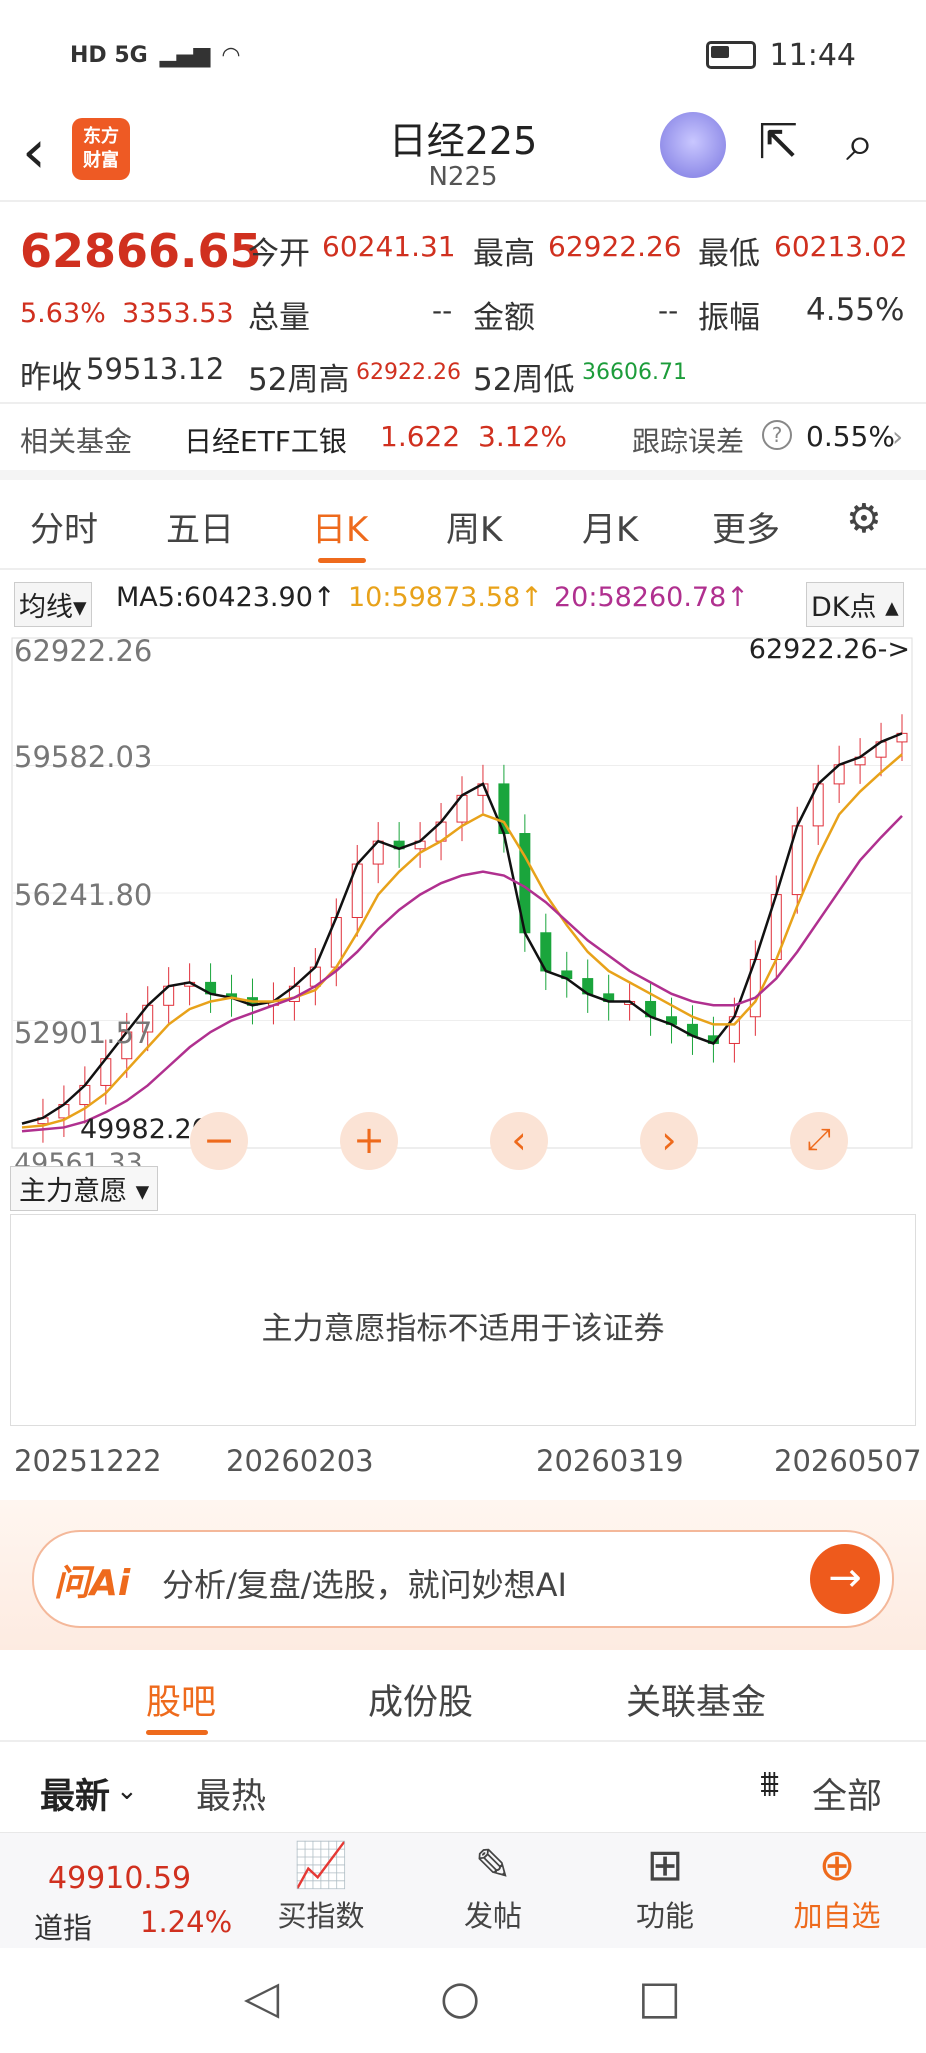 The width and height of the screenshot is (926, 2053). What do you see at coordinates (463, 155) in the screenshot?
I see `header-bar: ‹ 东方 财富 日经225 N225 ⇱ ⌕` at bounding box center [463, 155].